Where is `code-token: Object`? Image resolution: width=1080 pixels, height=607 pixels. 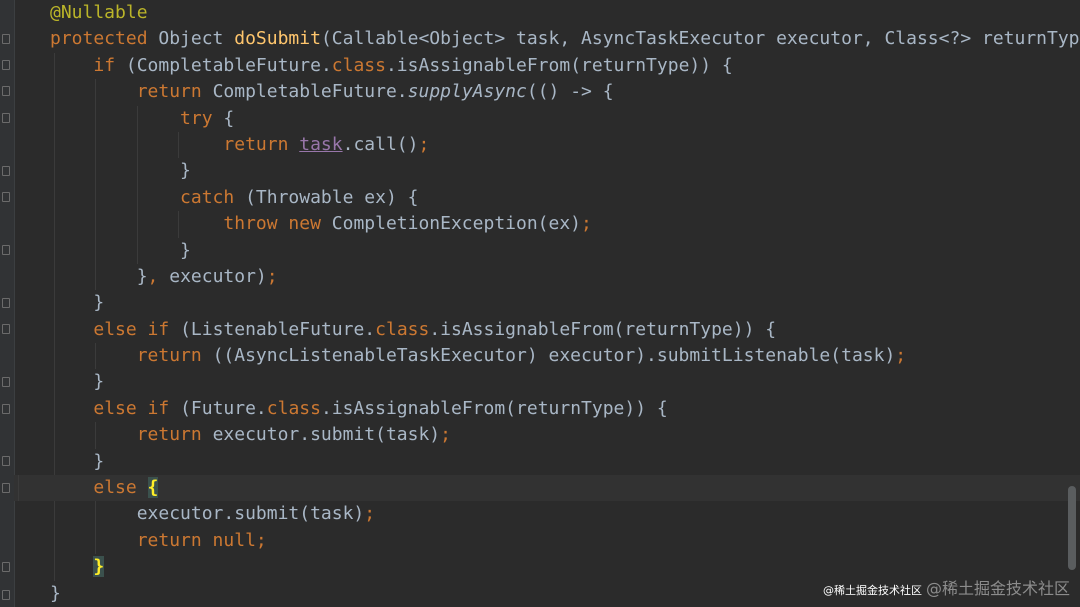 code-token: Object is located at coordinates (196, 39).